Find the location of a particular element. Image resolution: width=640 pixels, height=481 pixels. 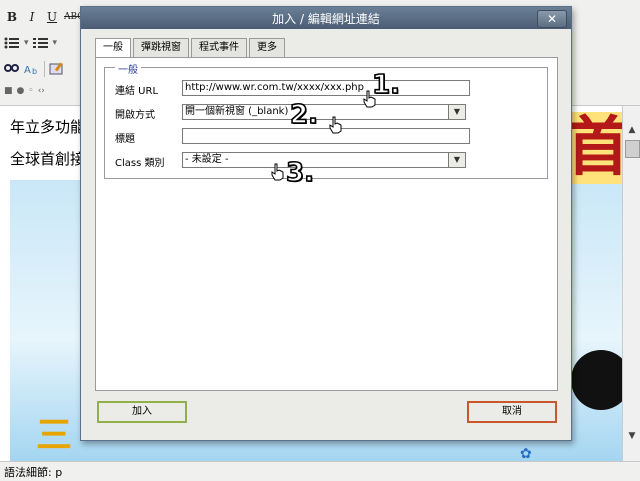

annotation-step-1: 1. is located at coordinates (386, 85).